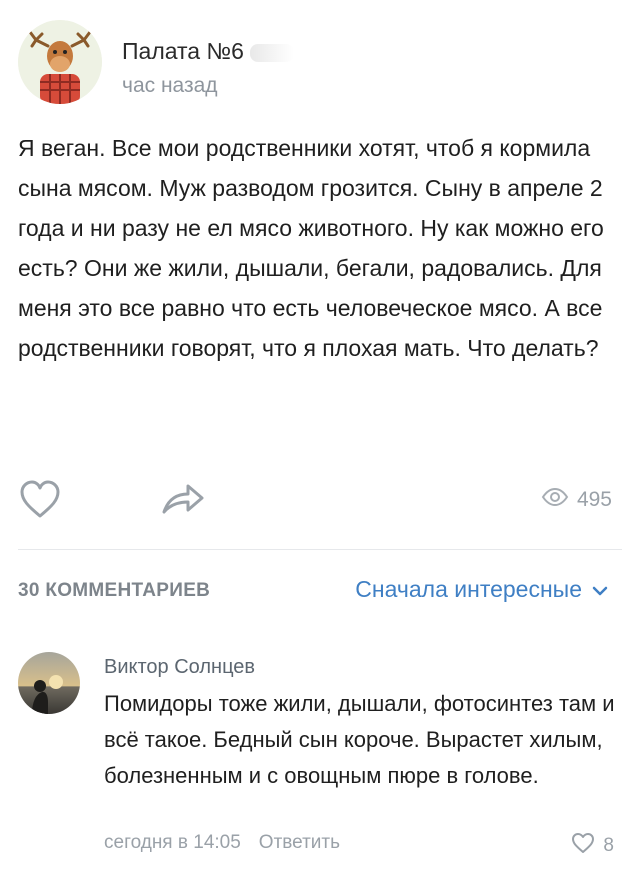 The width and height of the screenshot is (640, 874). What do you see at coordinates (320, 592) in the screenshot?
I see `comments-bar: 30 КОММЕНТАРИЕВ Сначала интересные` at bounding box center [320, 592].